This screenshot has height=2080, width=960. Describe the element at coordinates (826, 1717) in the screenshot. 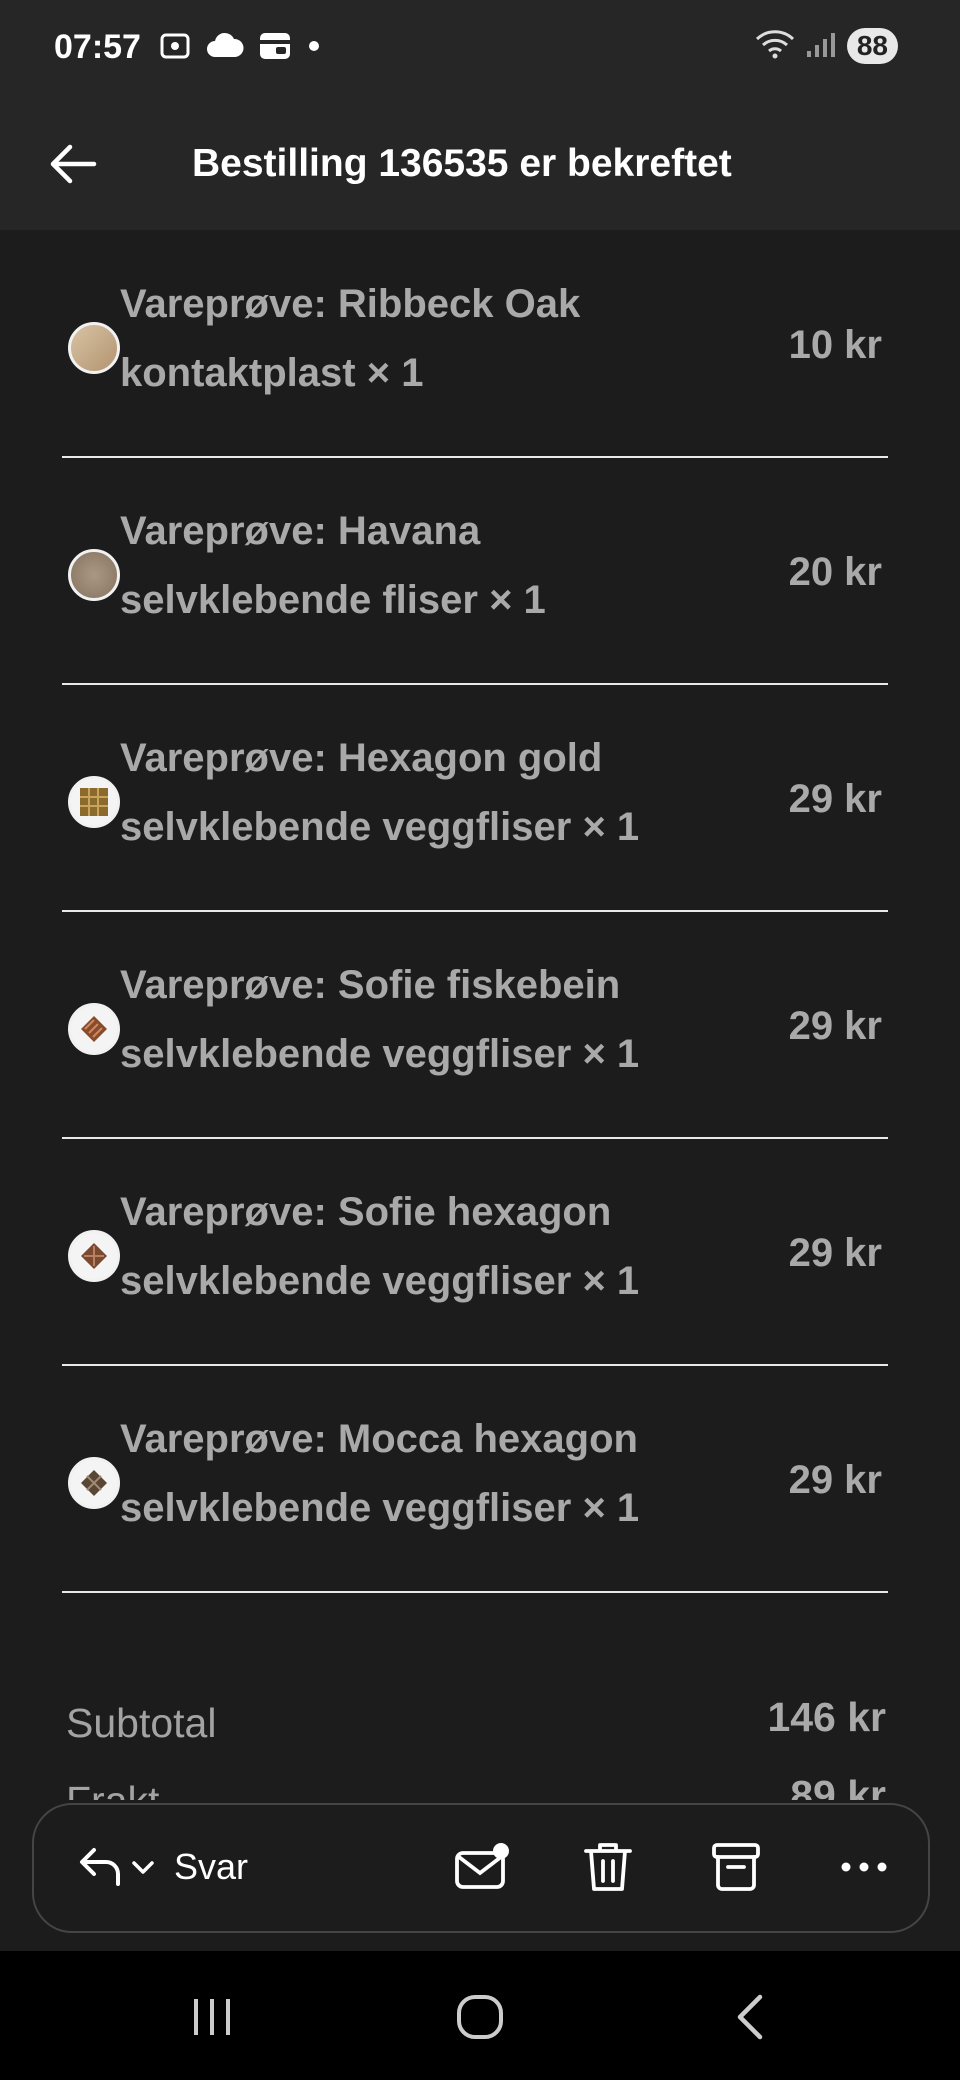

I see `subtotal-value: 146 kr` at that location.